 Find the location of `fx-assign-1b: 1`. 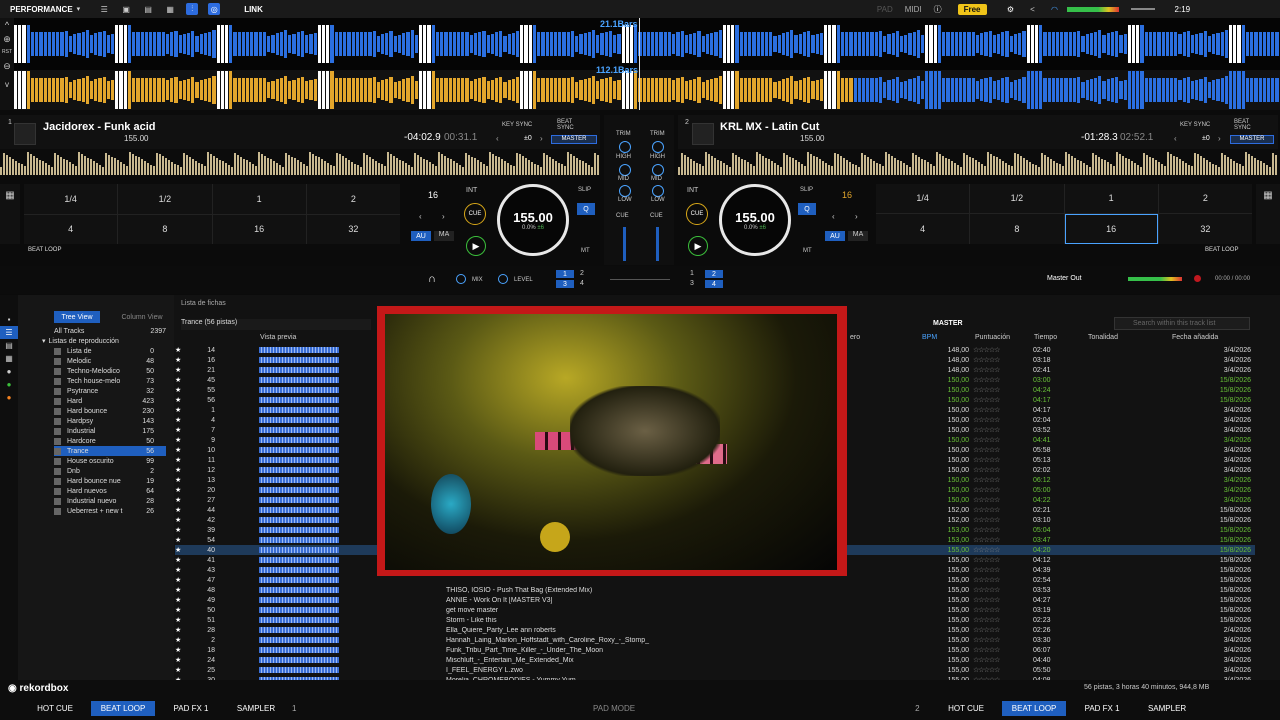

fx-assign-1b: 1 is located at coordinates (692, 273).